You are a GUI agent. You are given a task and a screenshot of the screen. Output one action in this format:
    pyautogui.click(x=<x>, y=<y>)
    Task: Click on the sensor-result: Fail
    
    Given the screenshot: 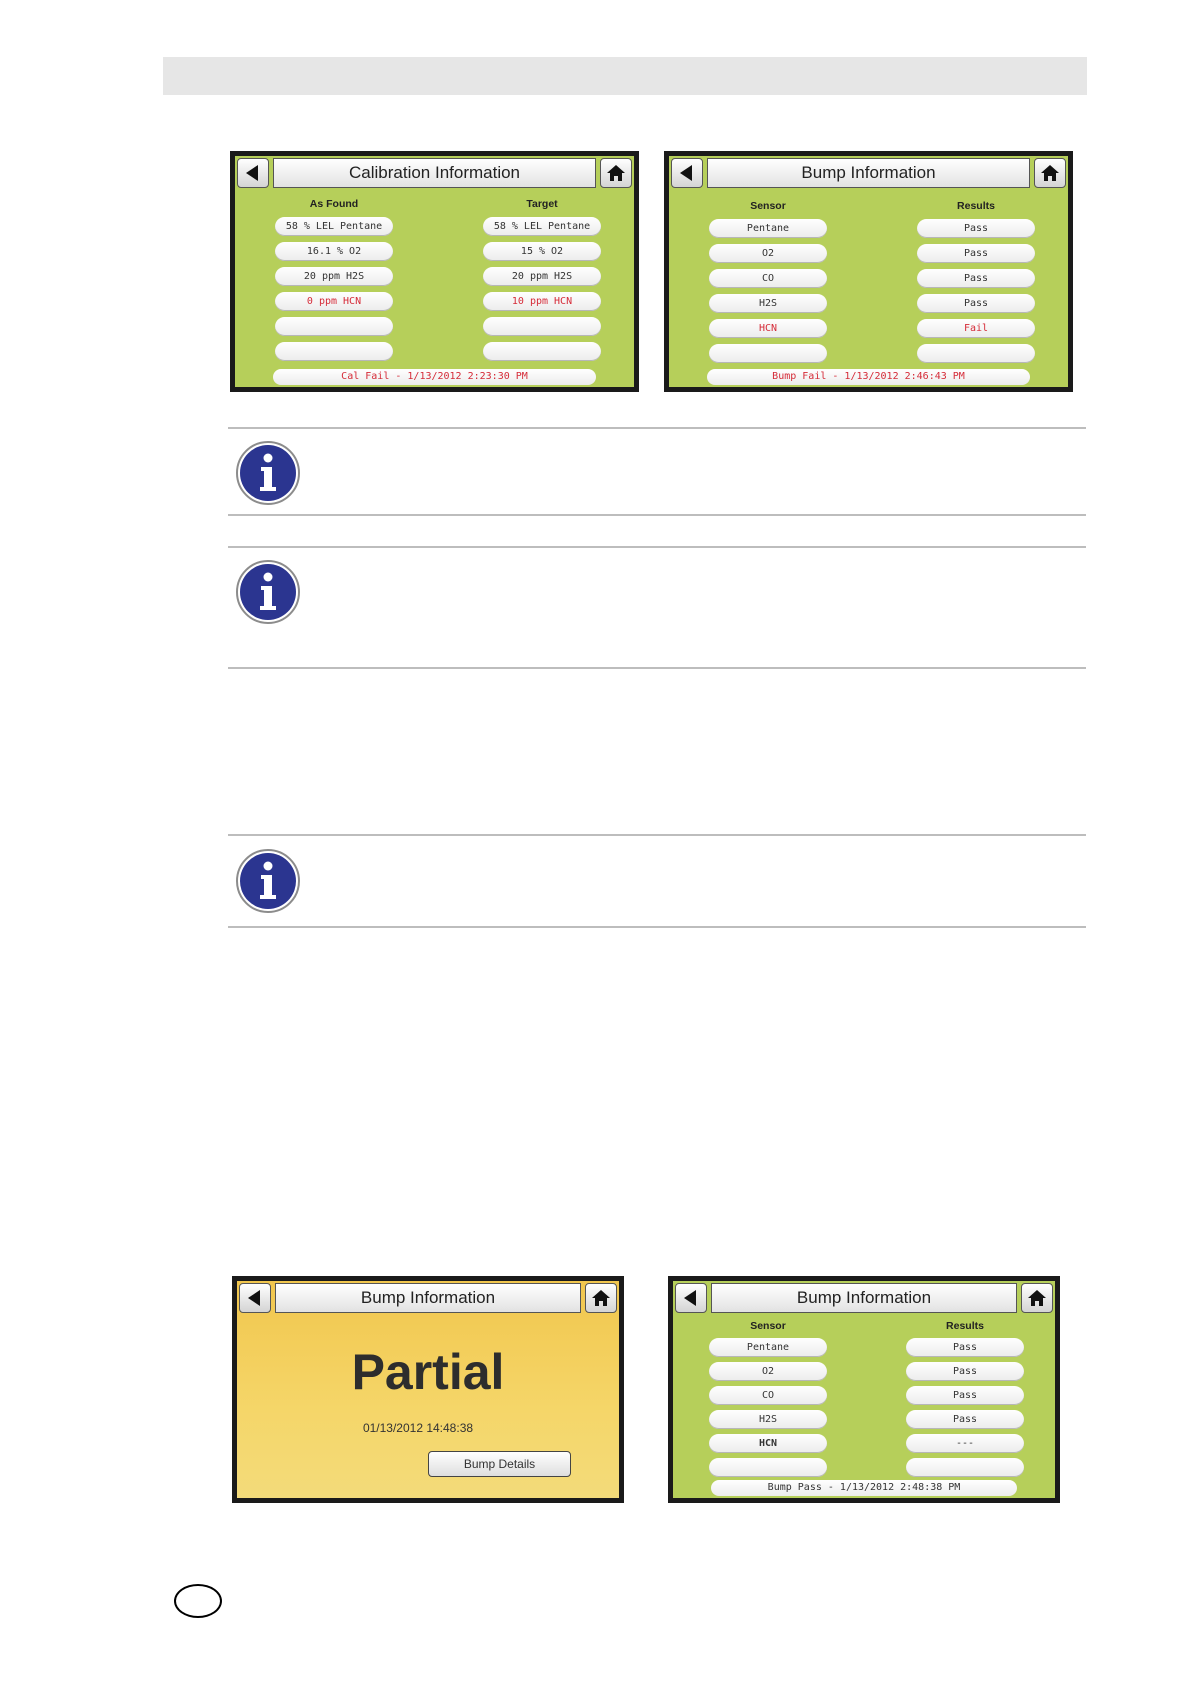 What is the action you would take?
    pyautogui.click(x=976, y=328)
    